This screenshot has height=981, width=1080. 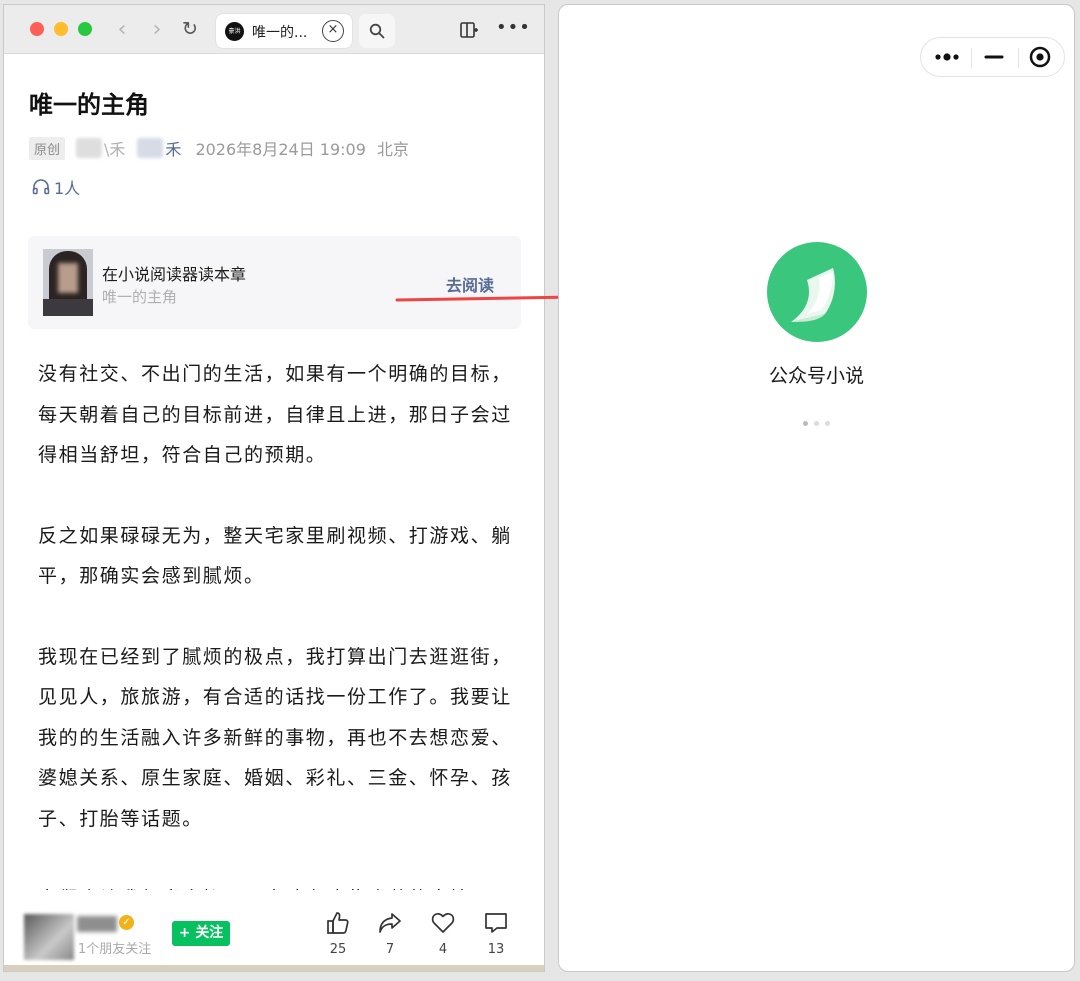 What do you see at coordinates (173, 149) in the screenshot?
I see `account-name-fragment: 禾` at bounding box center [173, 149].